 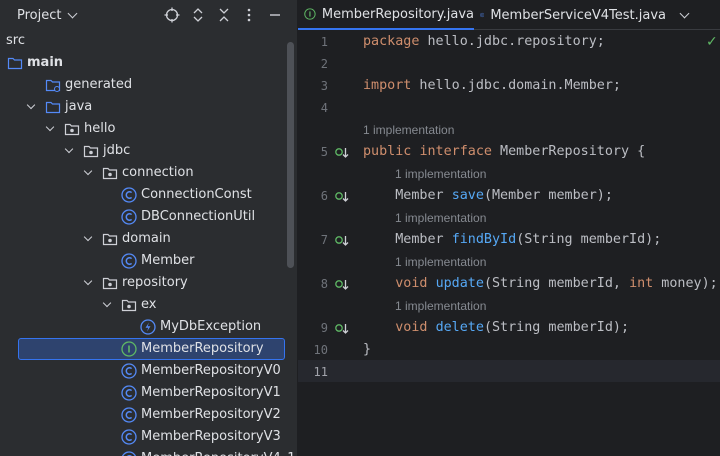 I want to click on tree-item-label: MemberRepositoryV4_1, so click(x=218, y=453).